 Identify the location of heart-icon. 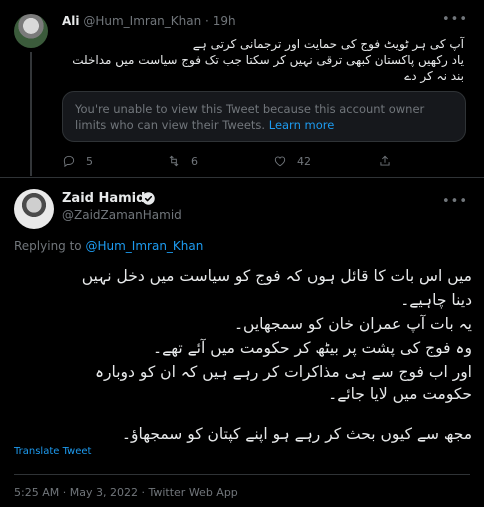
(280, 161).